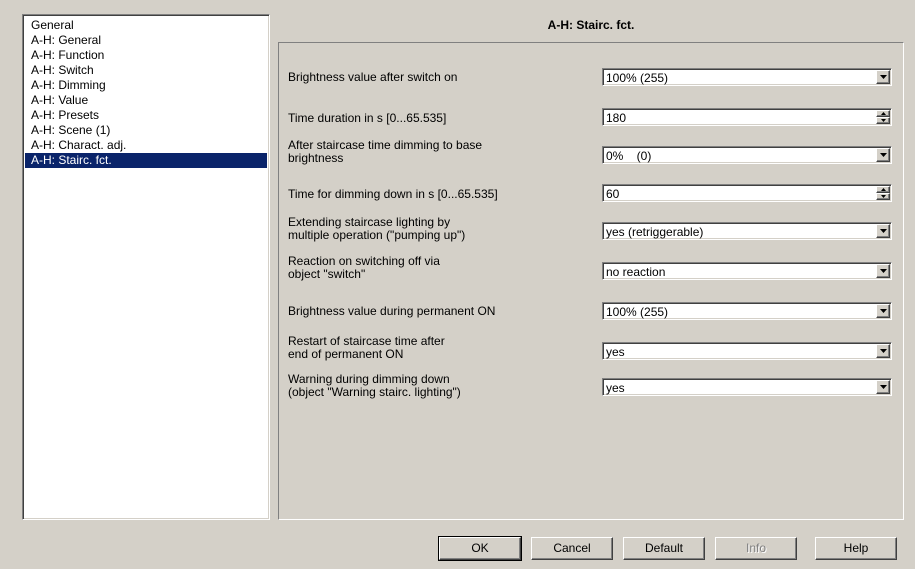 Image resolution: width=915 pixels, height=569 pixels. Describe the element at coordinates (146, 145) in the screenshot. I see `nav-item-ah-charact-adj: A-H: Charact. adj.` at that location.